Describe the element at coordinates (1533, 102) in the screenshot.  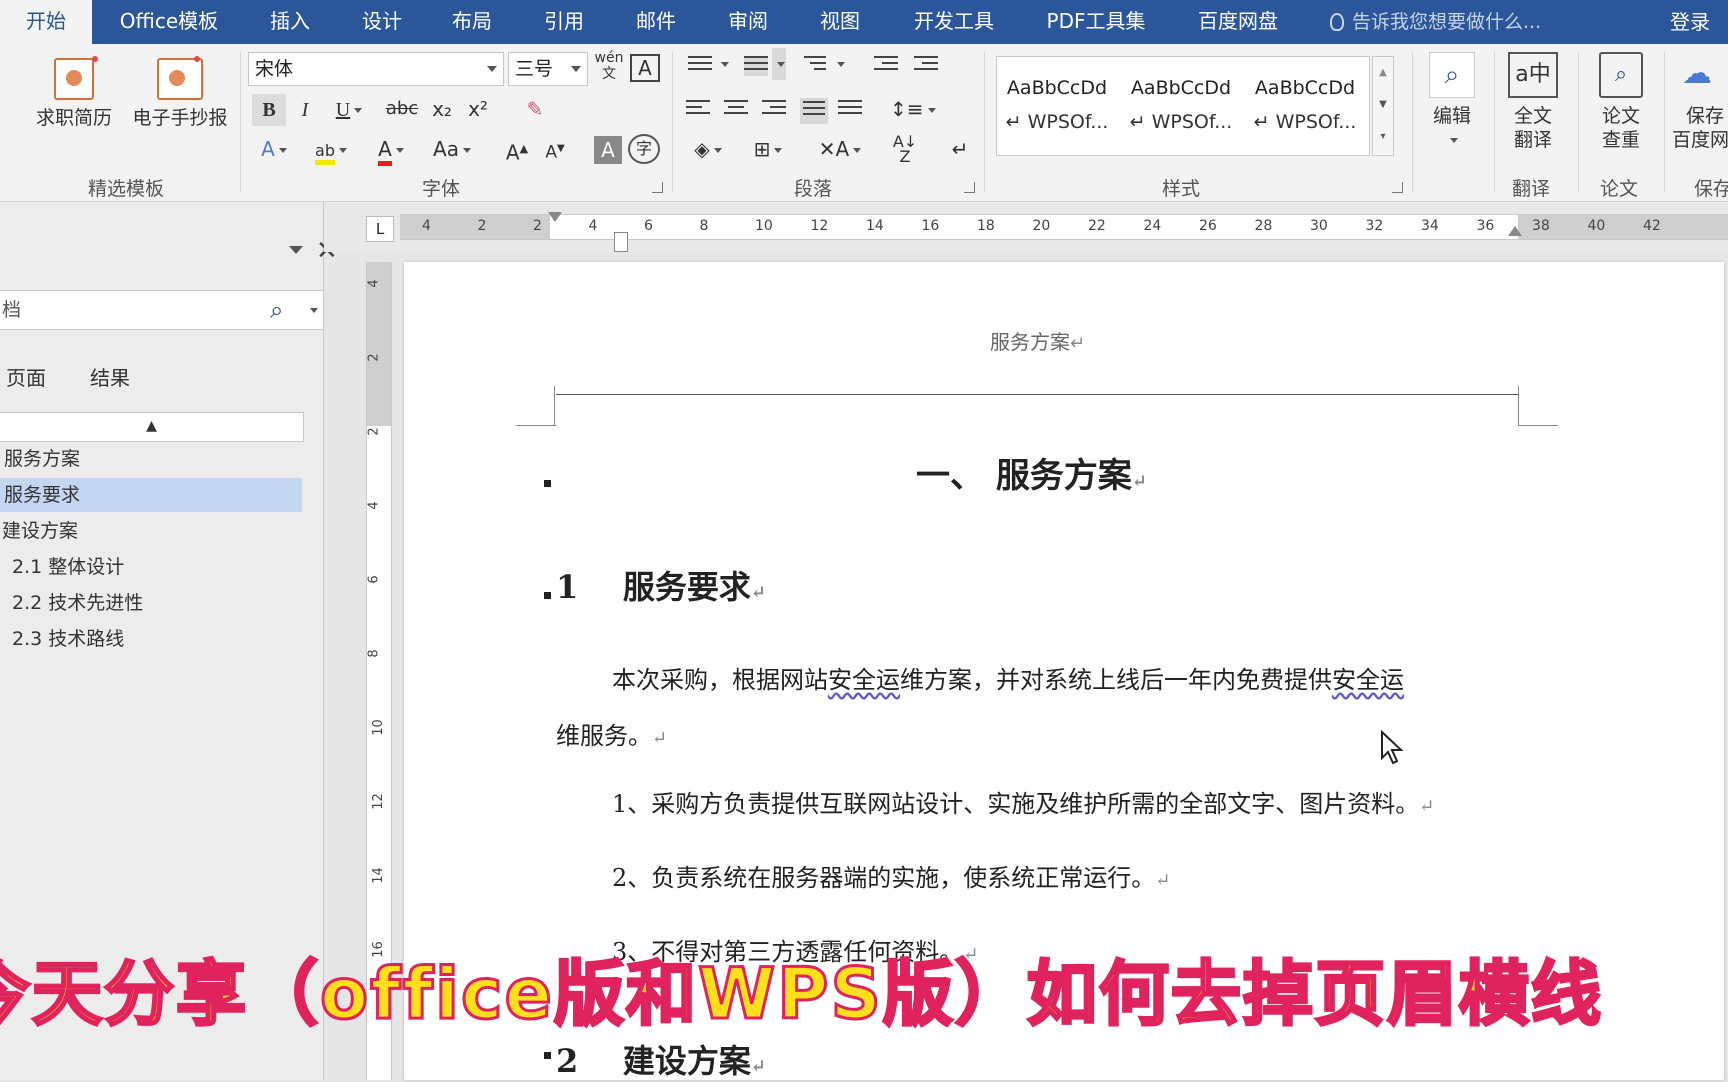
I see `full-translate-button: a中 全文 翻译` at that location.